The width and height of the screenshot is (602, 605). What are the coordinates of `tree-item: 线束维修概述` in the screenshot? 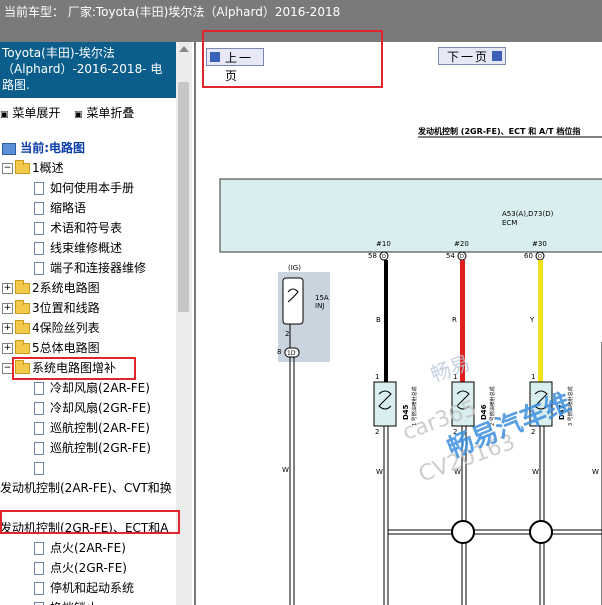 It's located at (78, 248).